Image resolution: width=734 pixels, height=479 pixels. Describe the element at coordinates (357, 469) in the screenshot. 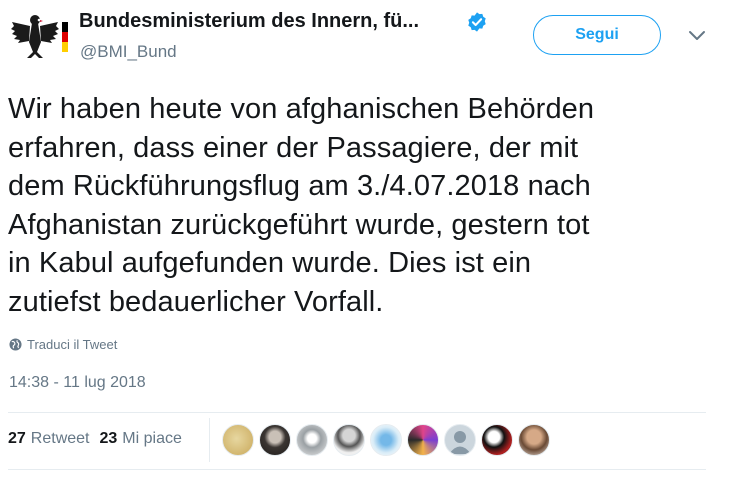

I see `divider-bottom` at that location.